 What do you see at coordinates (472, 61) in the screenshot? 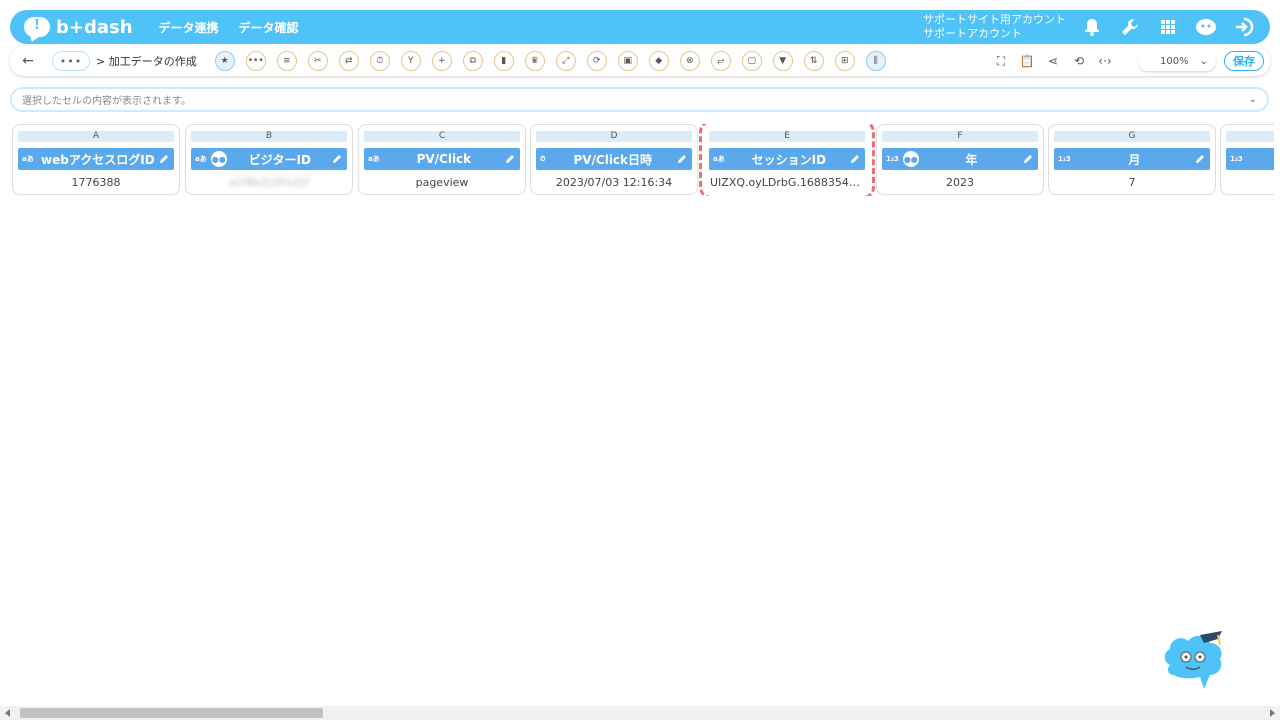
I see `copy-icon: ⧉` at bounding box center [472, 61].